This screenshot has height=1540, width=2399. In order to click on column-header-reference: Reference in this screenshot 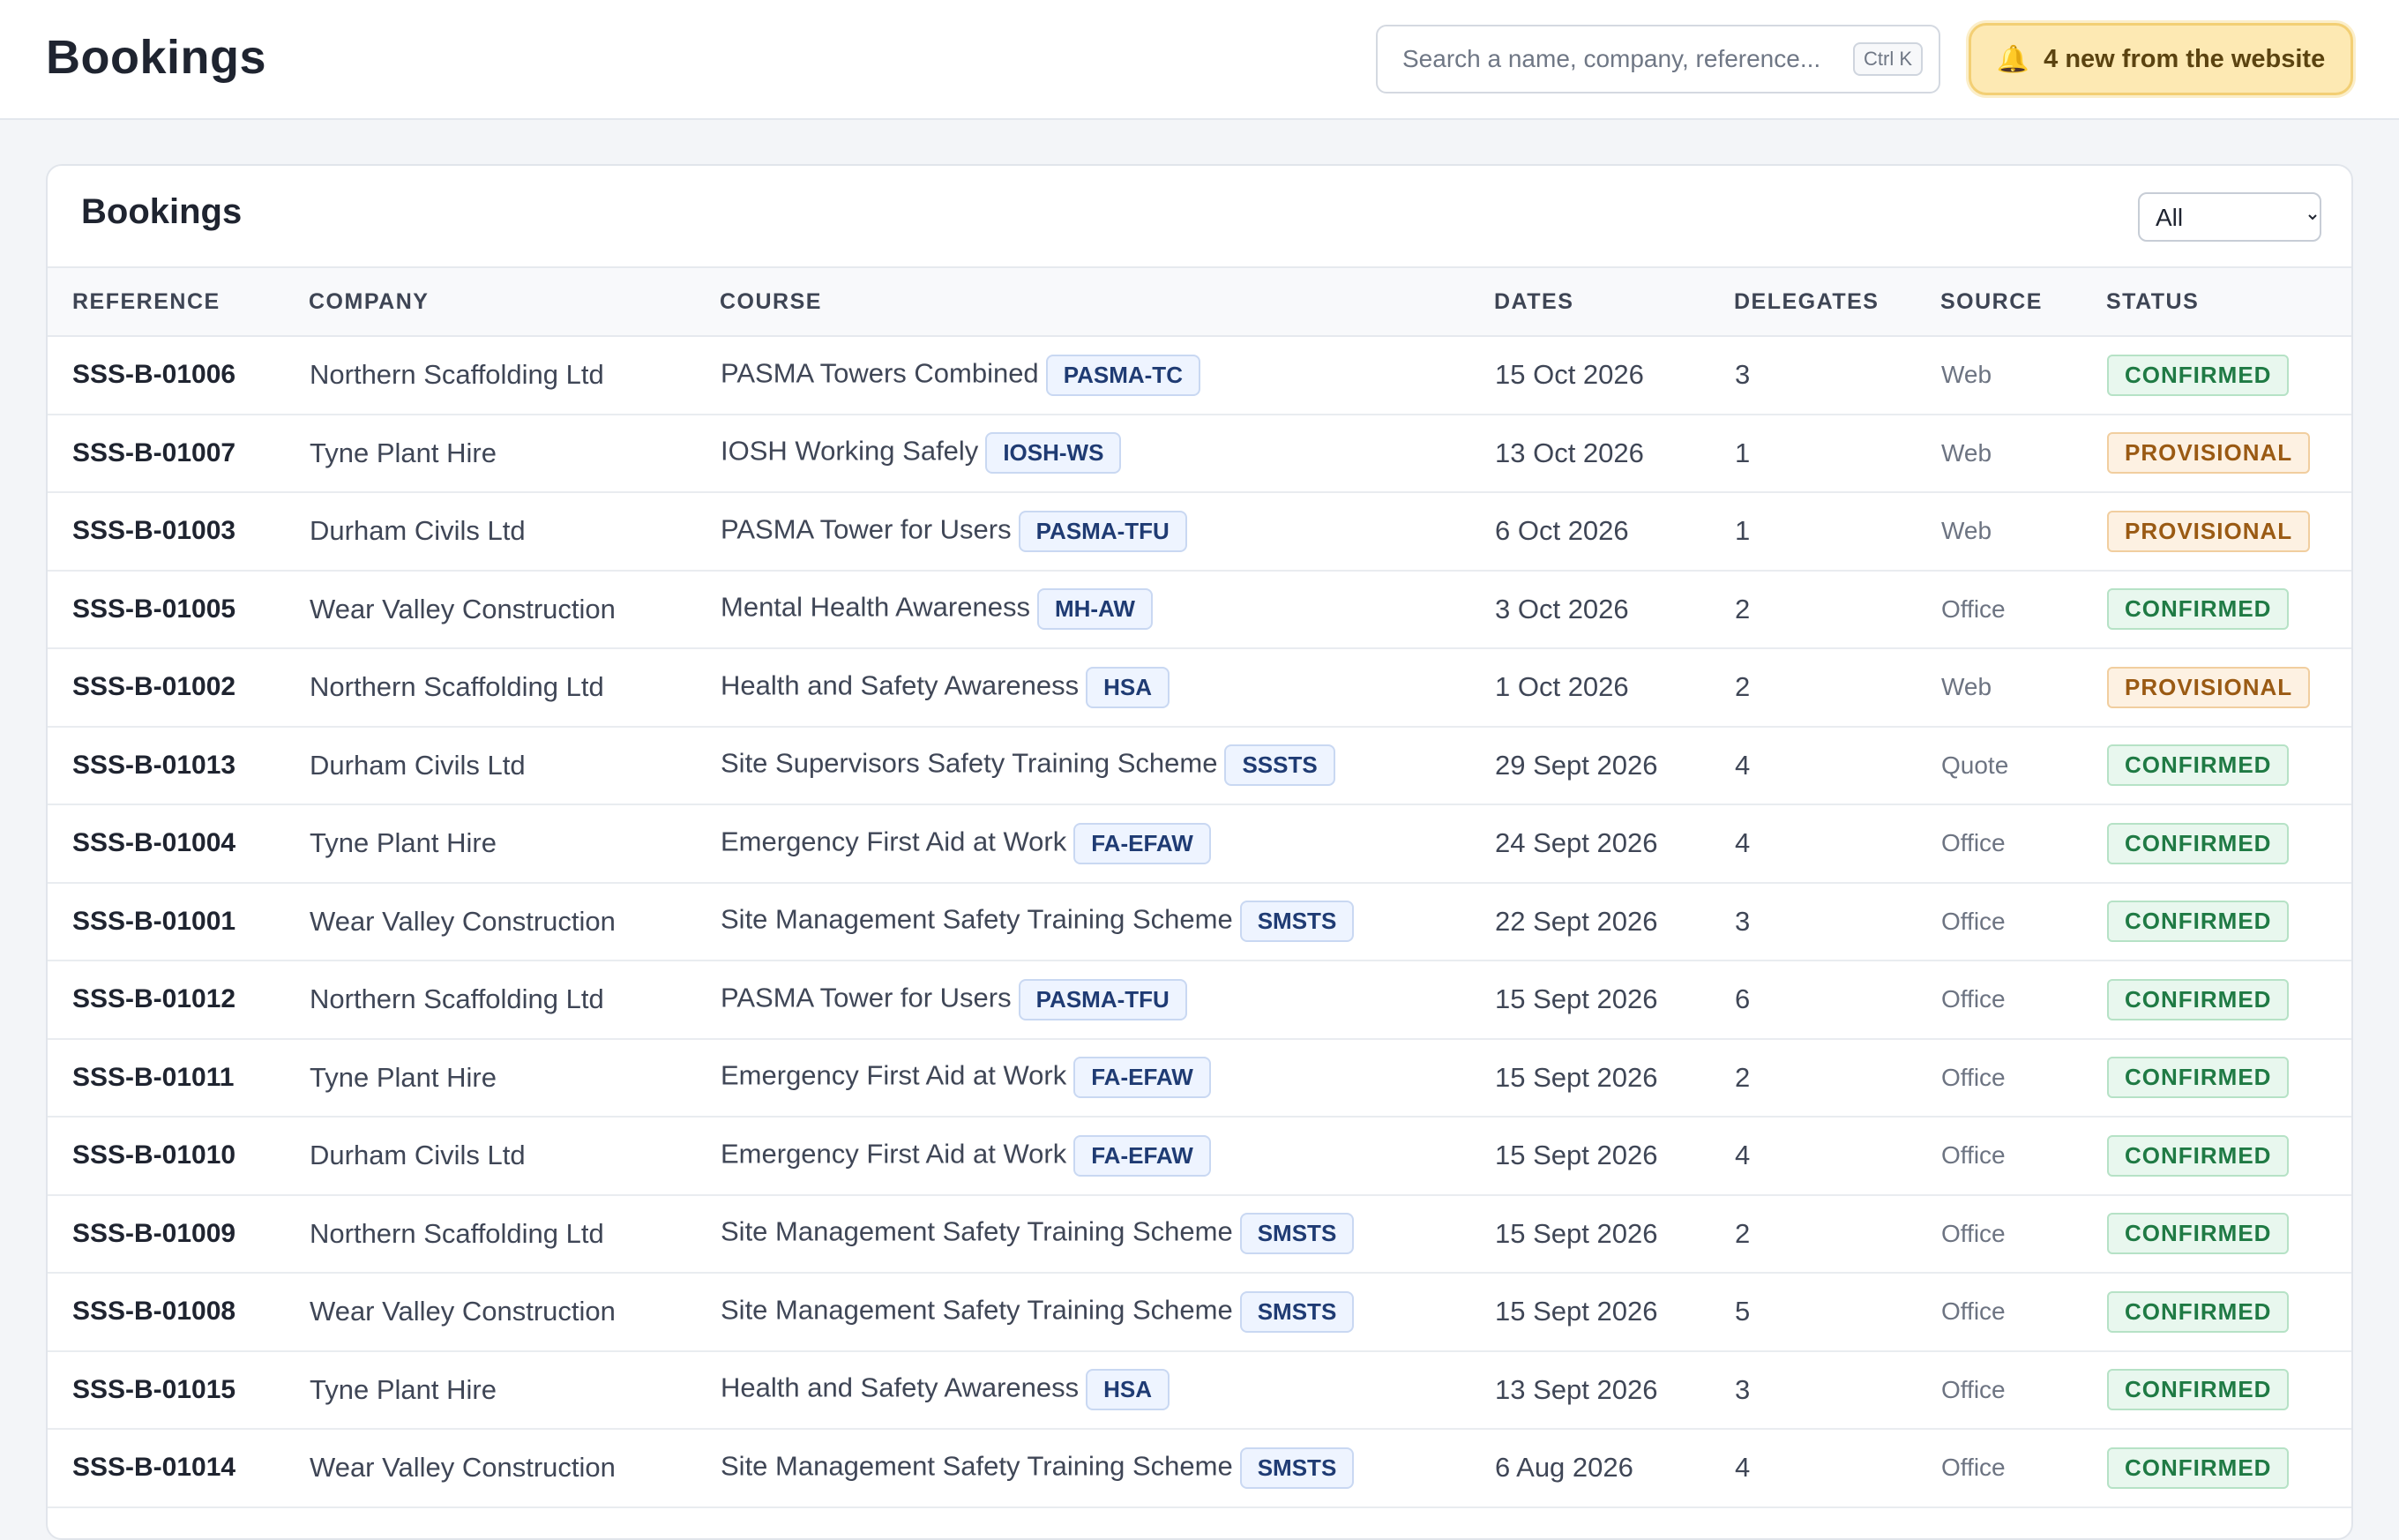, I will do `click(178, 301)`.